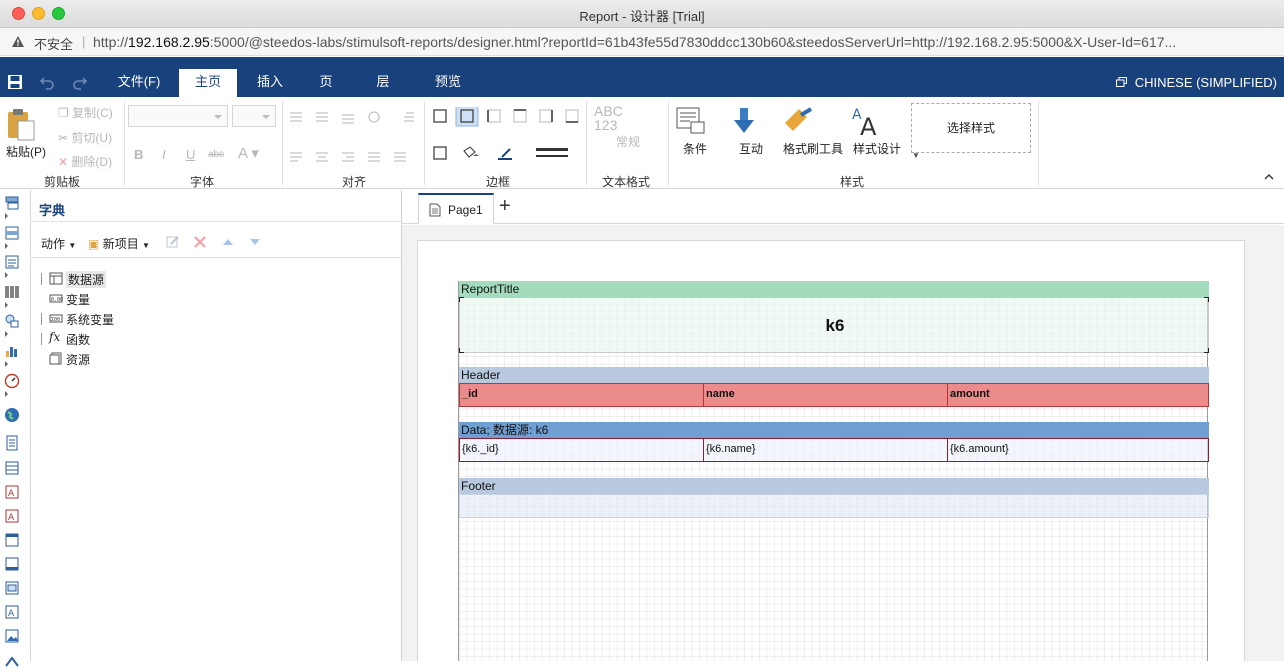  Describe the element at coordinates (695, 148) in the screenshot. I see `condition-label: 条件` at that location.